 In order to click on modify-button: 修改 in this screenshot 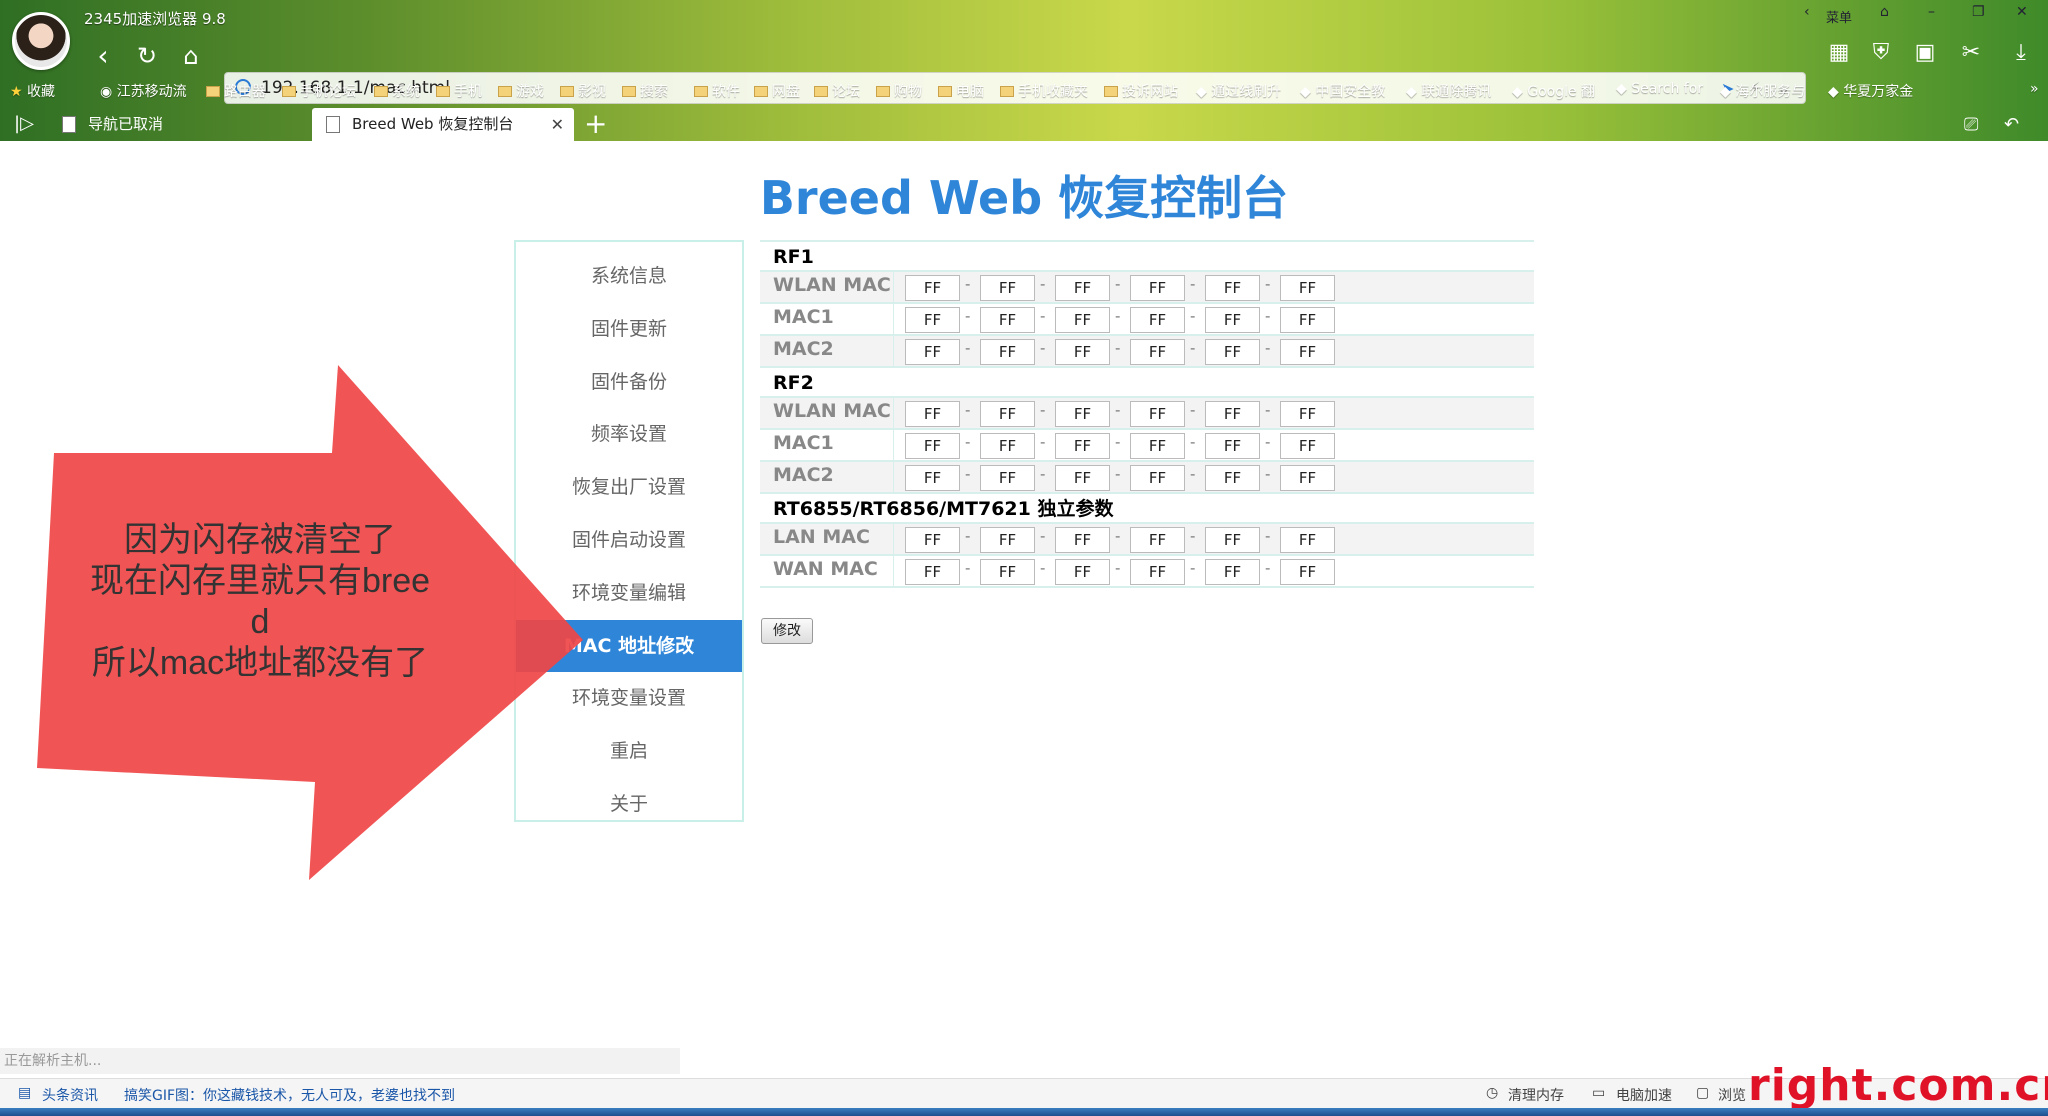, I will do `click(787, 631)`.